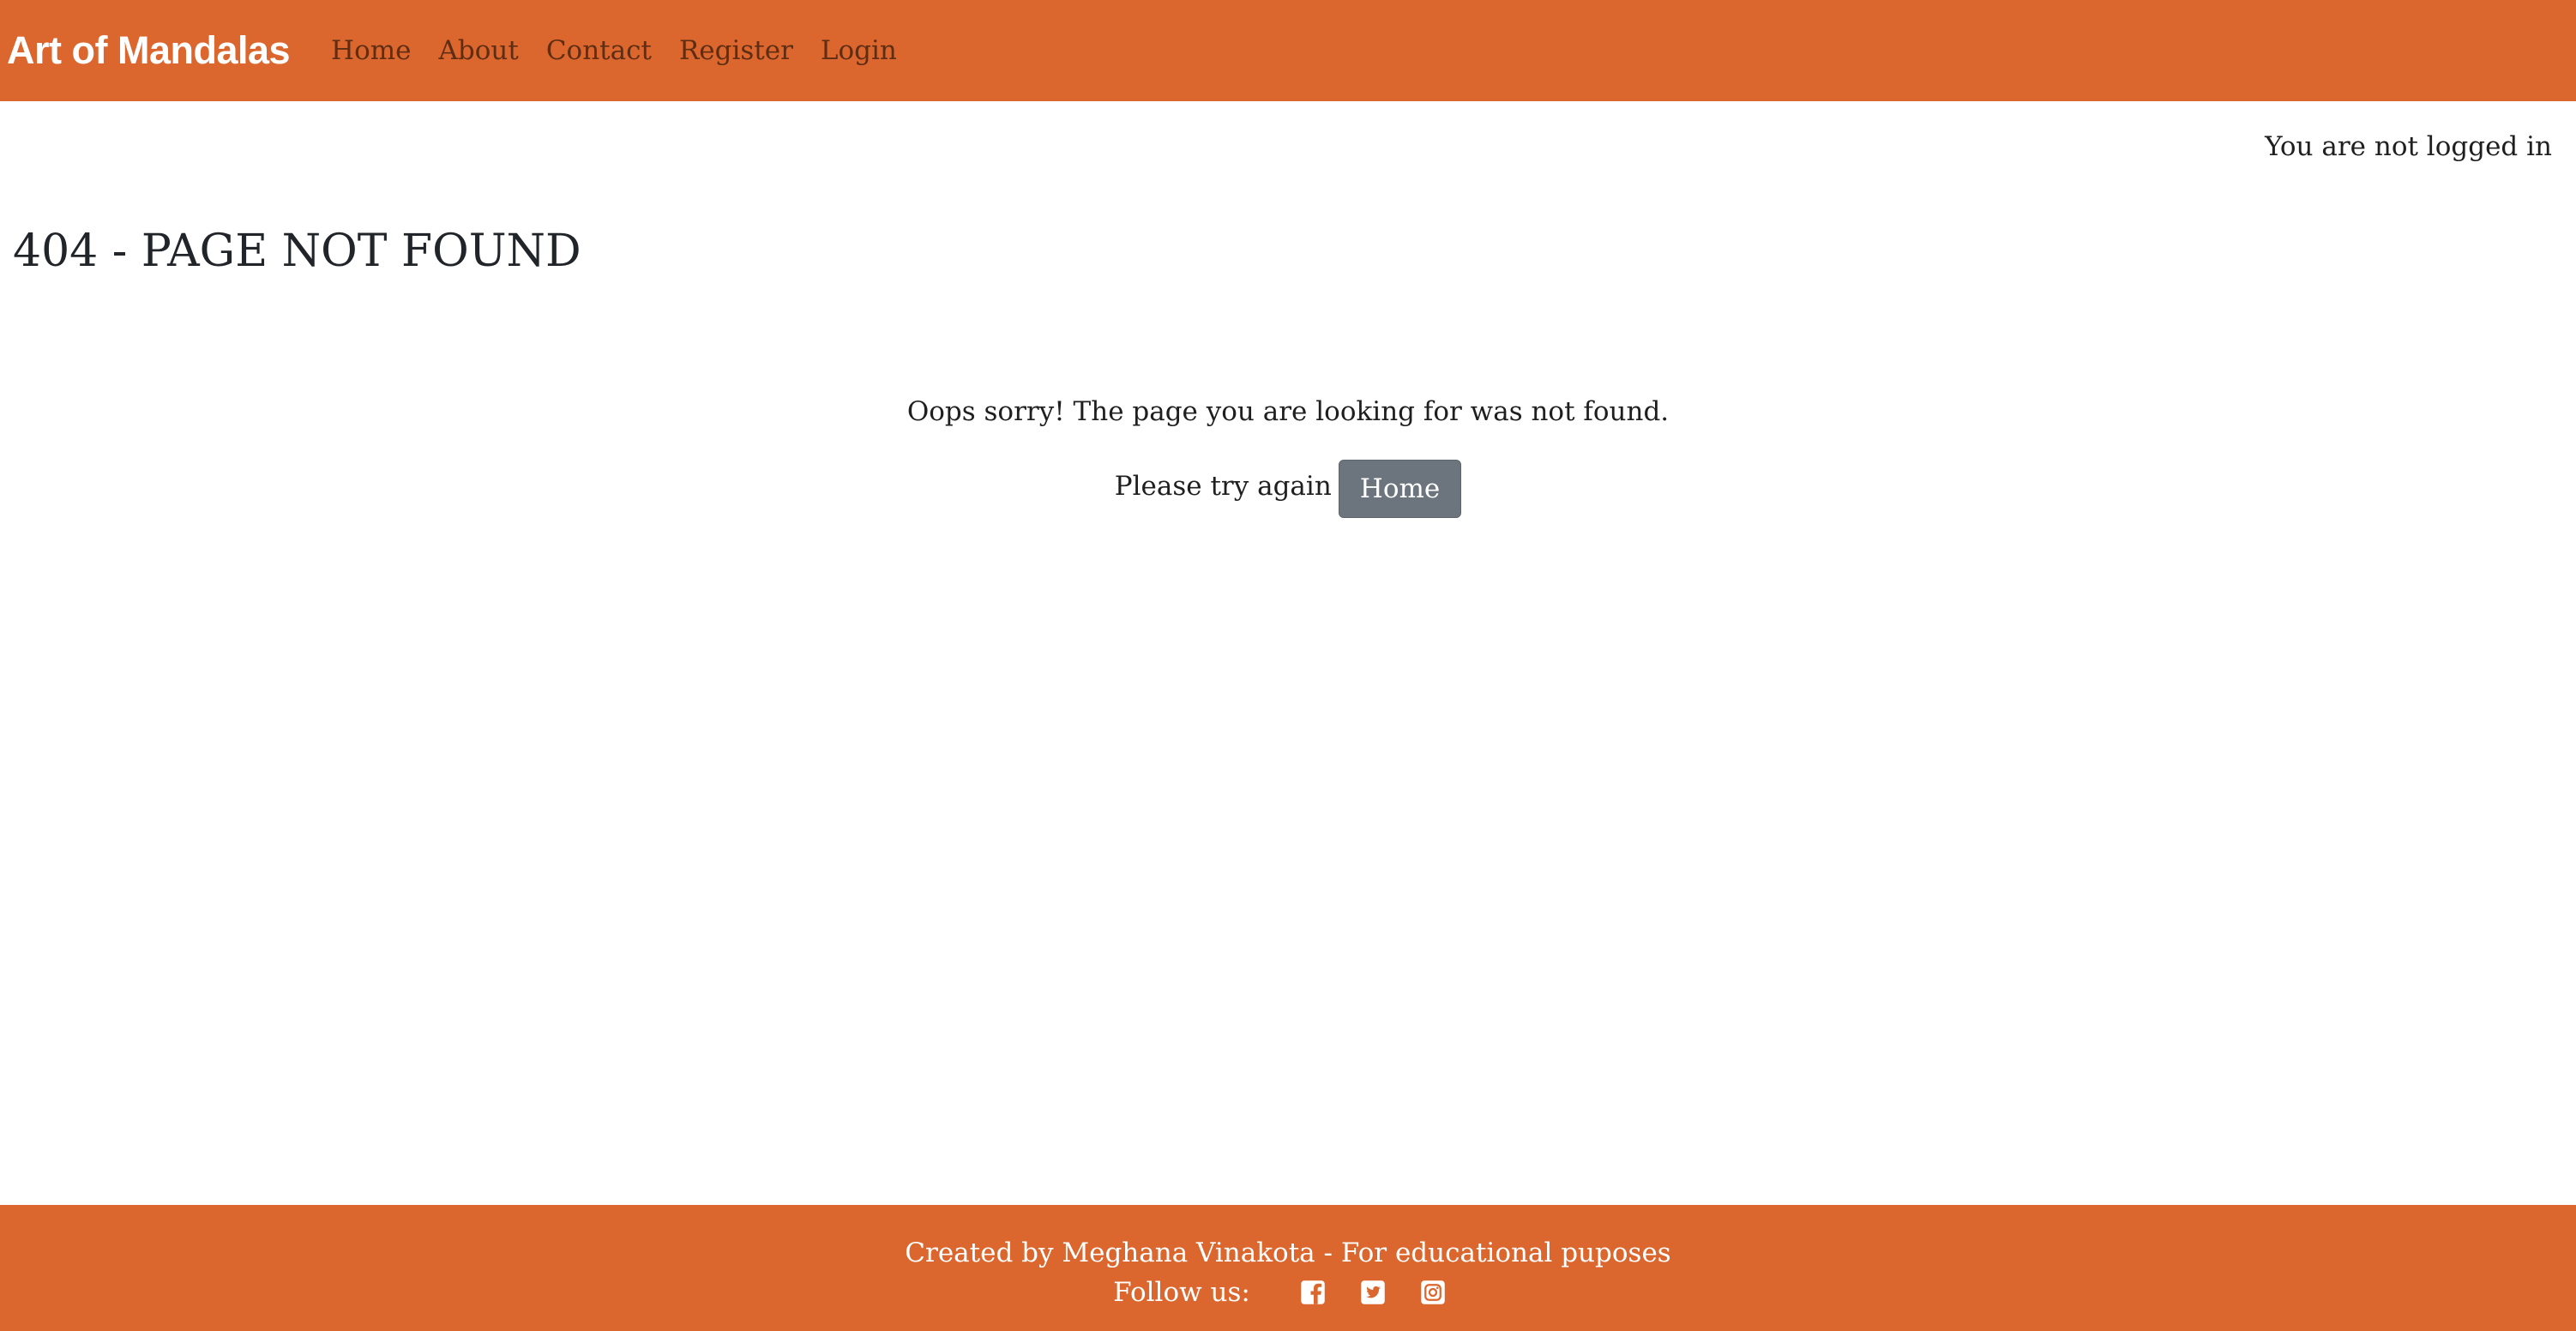 This screenshot has width=2576, height=1331. I want to click on retry-text: Please try again, so click(1223, 487).